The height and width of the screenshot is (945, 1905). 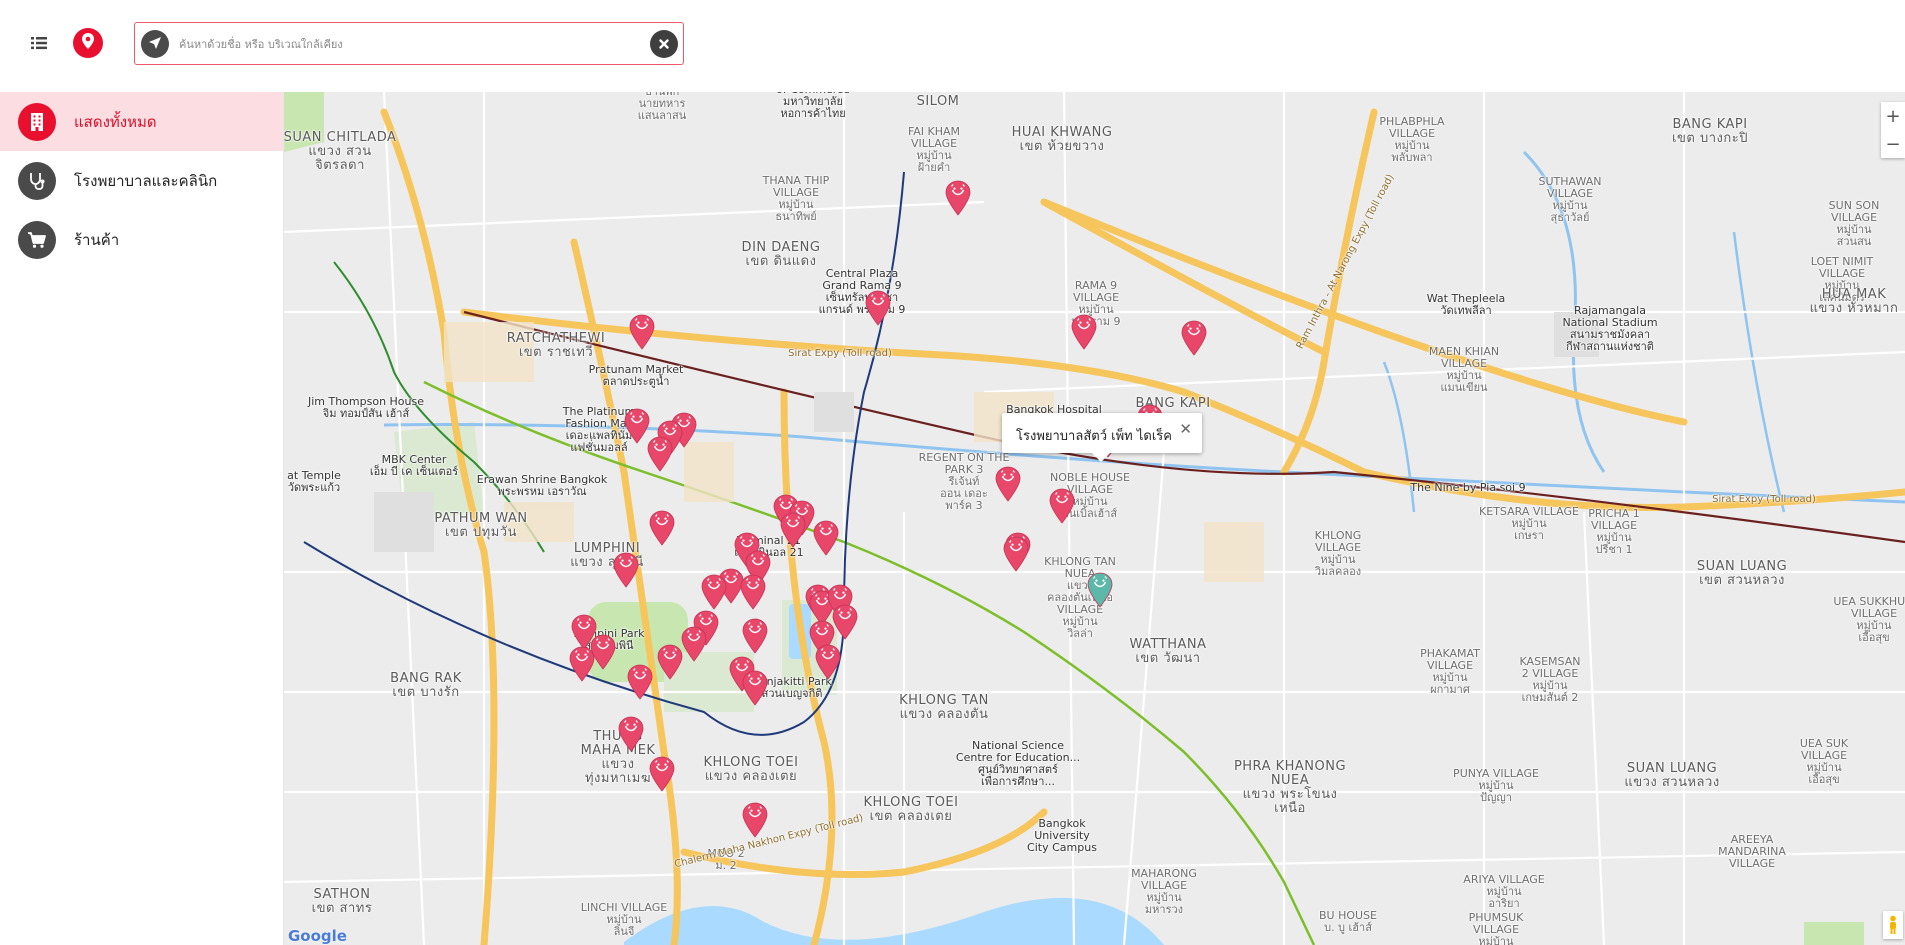 I want to click on district-label: PHRA KHANONG NUEA แขวง พระโขนง เหนือ, so click(x=1290, y=787).